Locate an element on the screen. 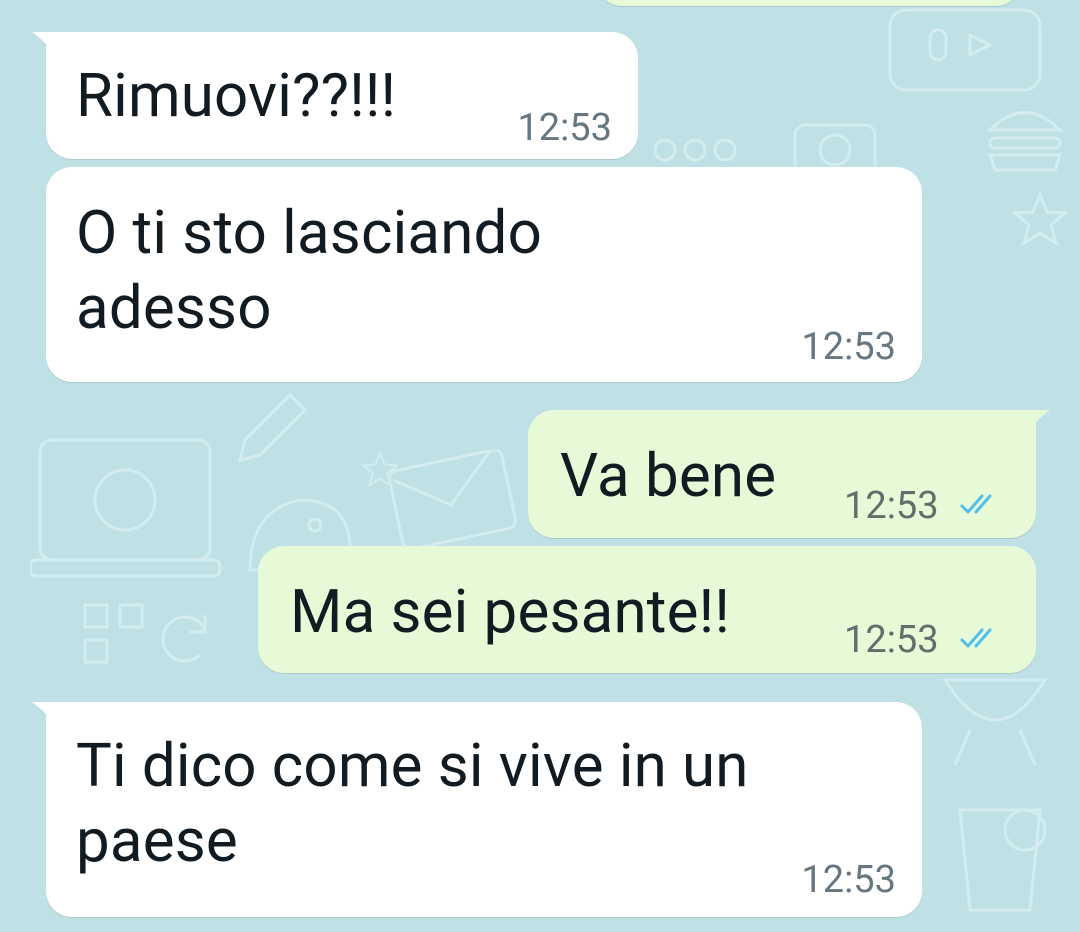  message-bubble-outgoing: Va bene 12:53 is located at coordinates (789, 474).